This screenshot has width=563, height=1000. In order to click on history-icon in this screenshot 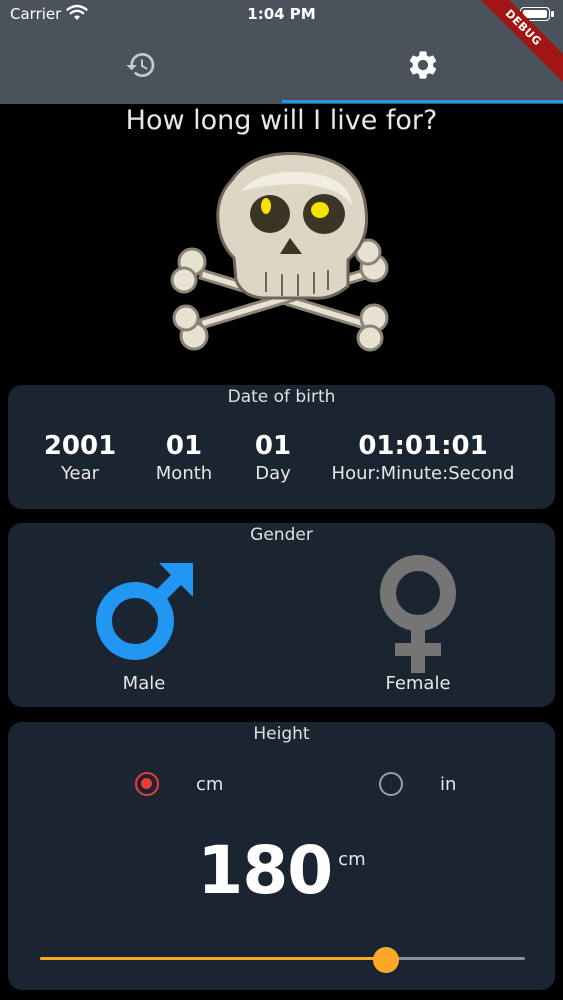, I will do `click(141, 67)`.